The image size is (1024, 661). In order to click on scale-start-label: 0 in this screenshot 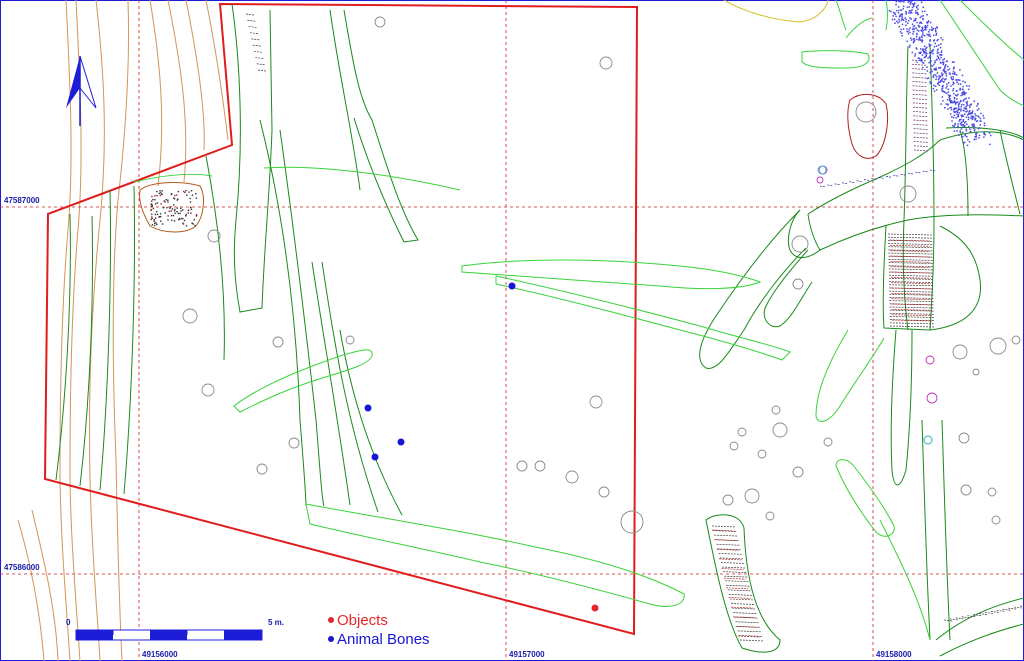, I will do `click(68, 622)`.